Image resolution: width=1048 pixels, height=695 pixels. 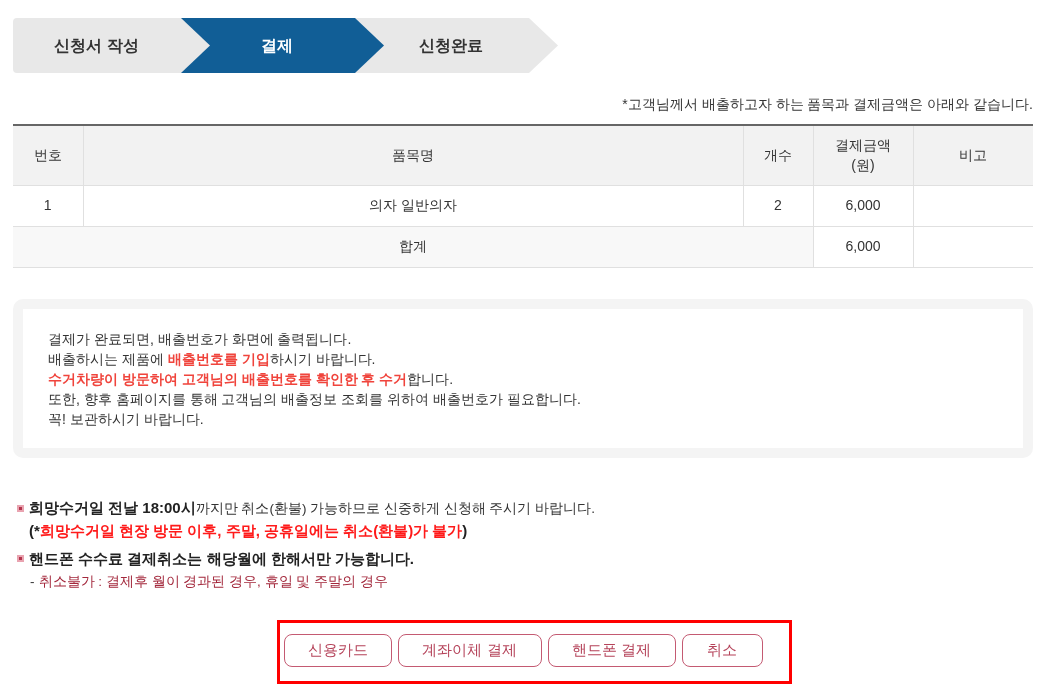 I want to click on table-cell: 2, so click(x=778, y=205).